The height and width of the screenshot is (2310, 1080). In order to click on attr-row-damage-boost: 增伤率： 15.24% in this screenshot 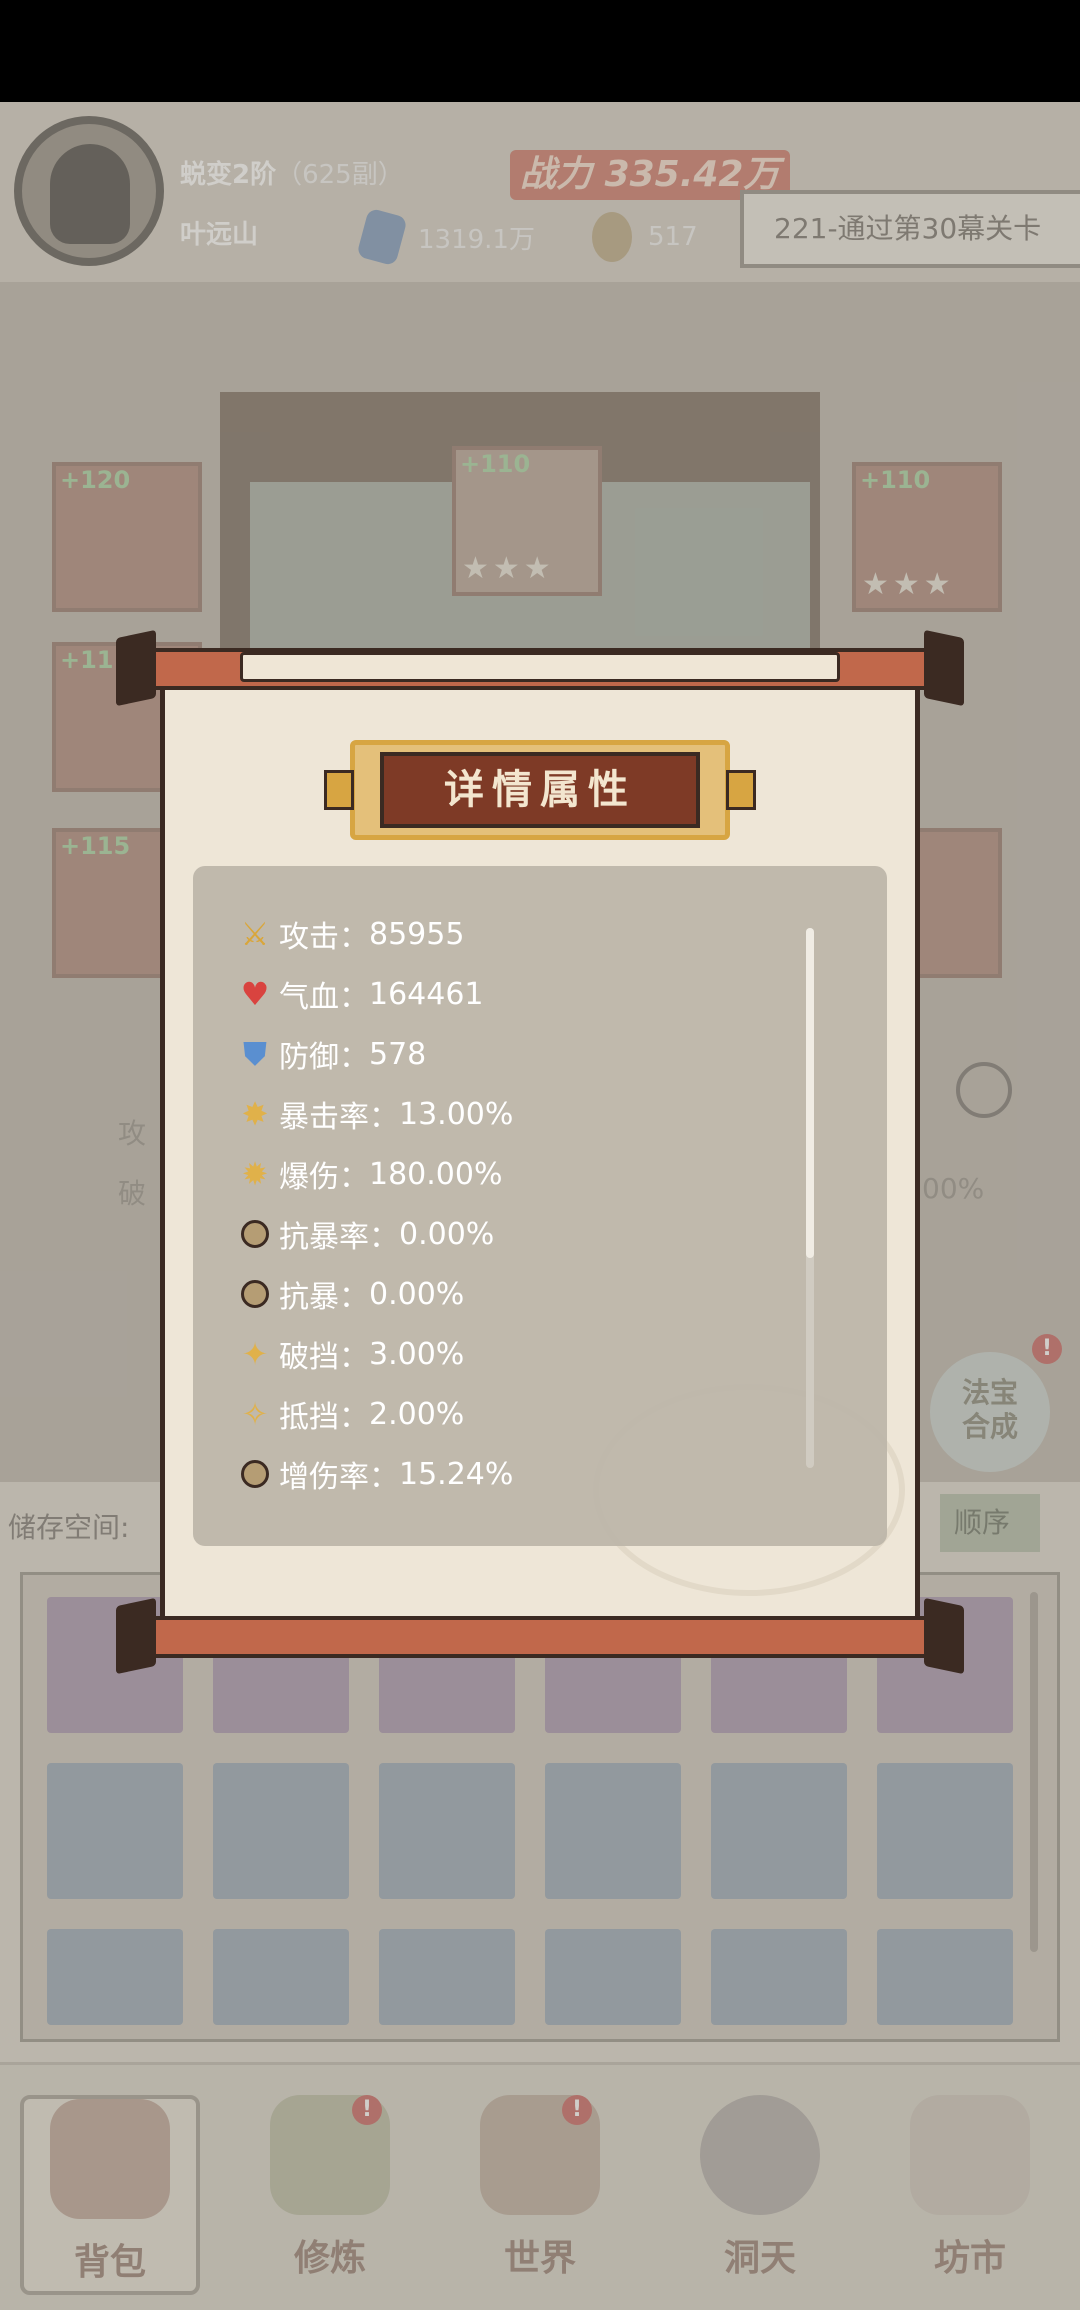, I will do `click(374, 1474)`.